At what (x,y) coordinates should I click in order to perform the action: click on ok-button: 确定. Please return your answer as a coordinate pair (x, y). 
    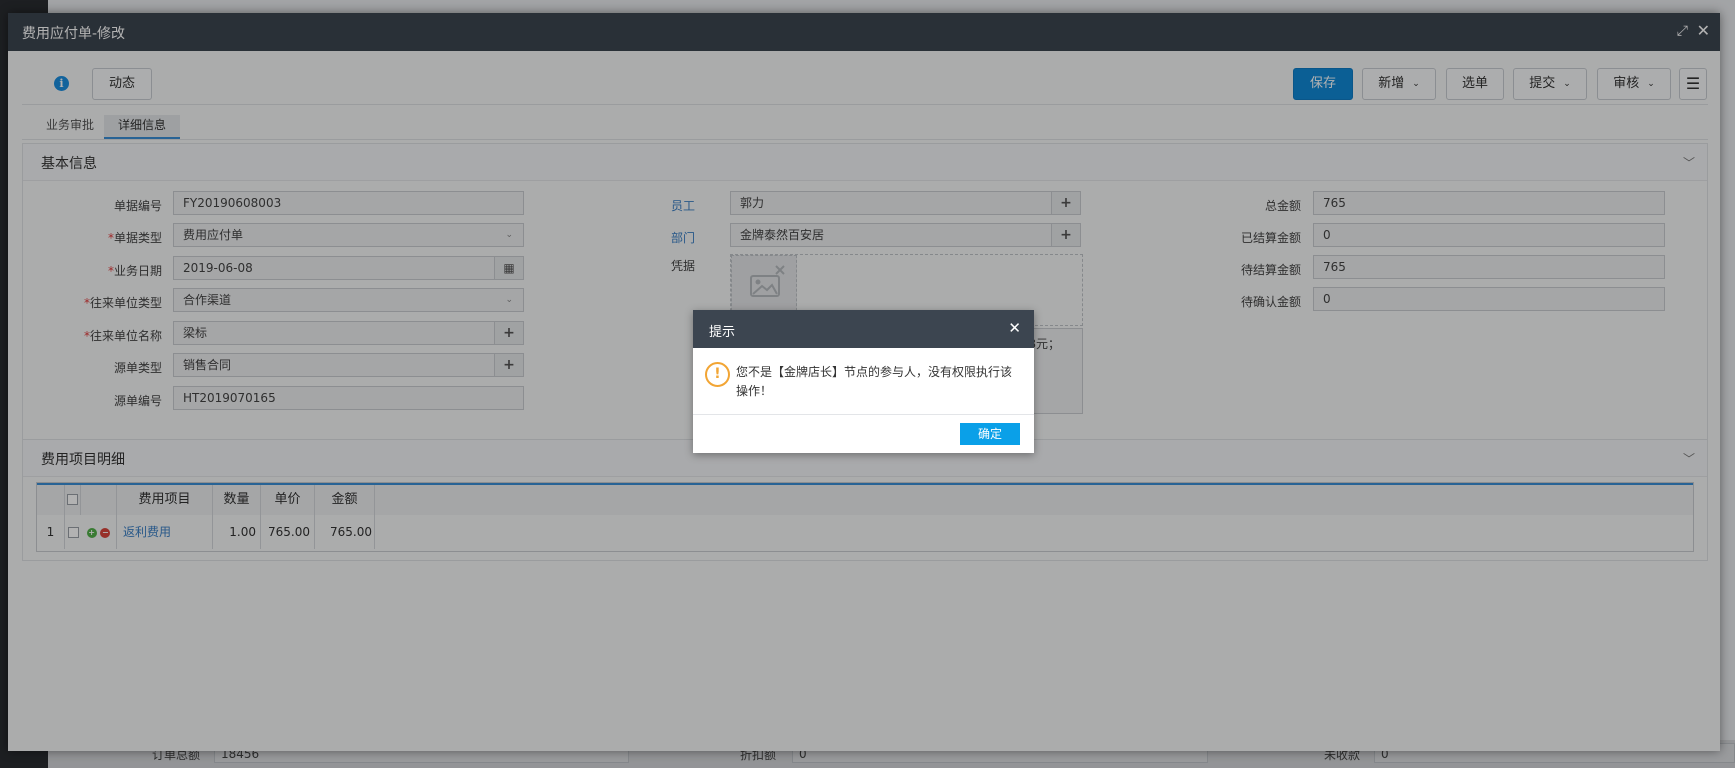
    Looking at the image, I should click on (990, 434).